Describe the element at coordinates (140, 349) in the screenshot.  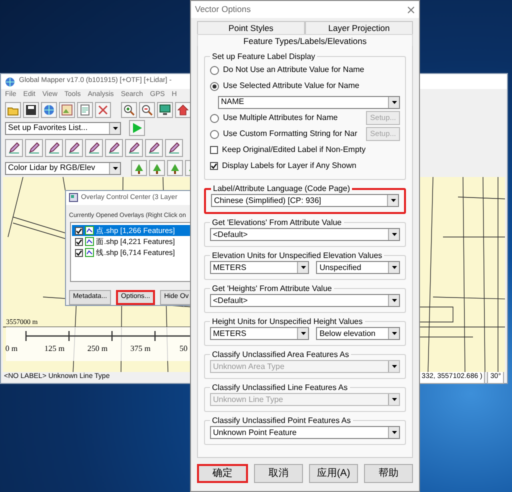
I see `scale-label: 375 m` at that location.